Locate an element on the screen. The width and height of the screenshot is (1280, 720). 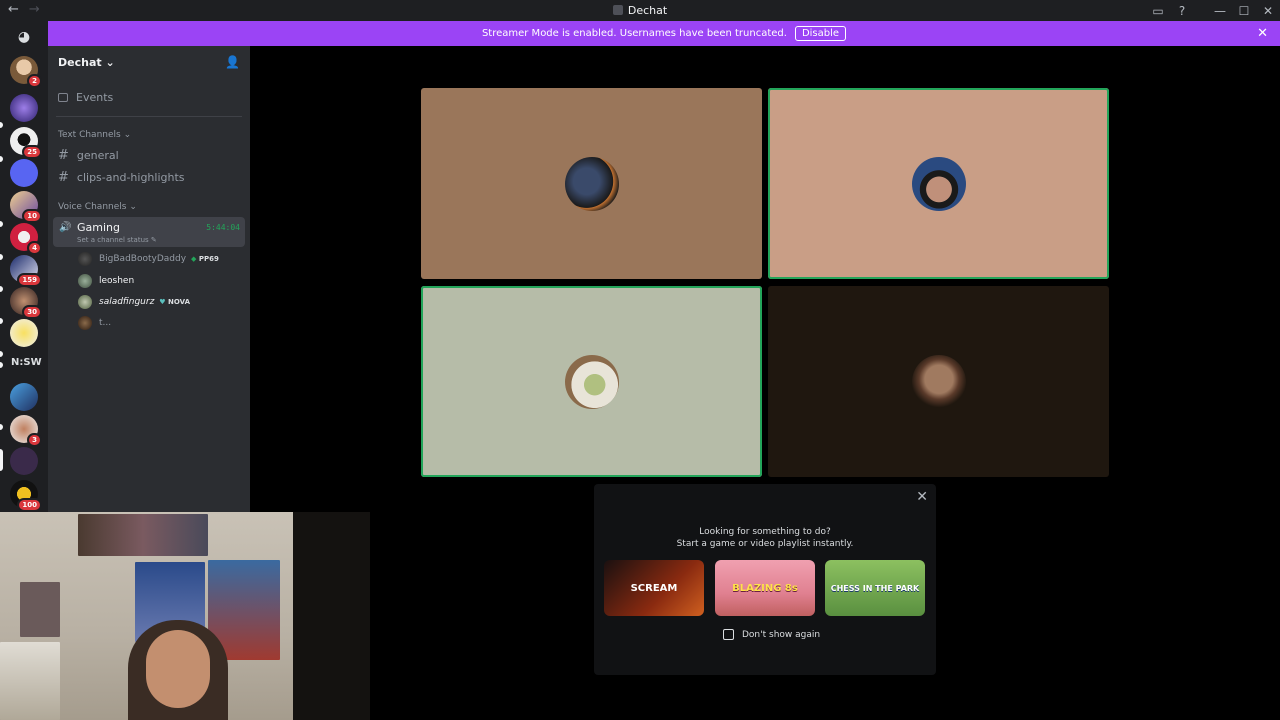
server-badge: 100 is located at coordinates (29, 505).